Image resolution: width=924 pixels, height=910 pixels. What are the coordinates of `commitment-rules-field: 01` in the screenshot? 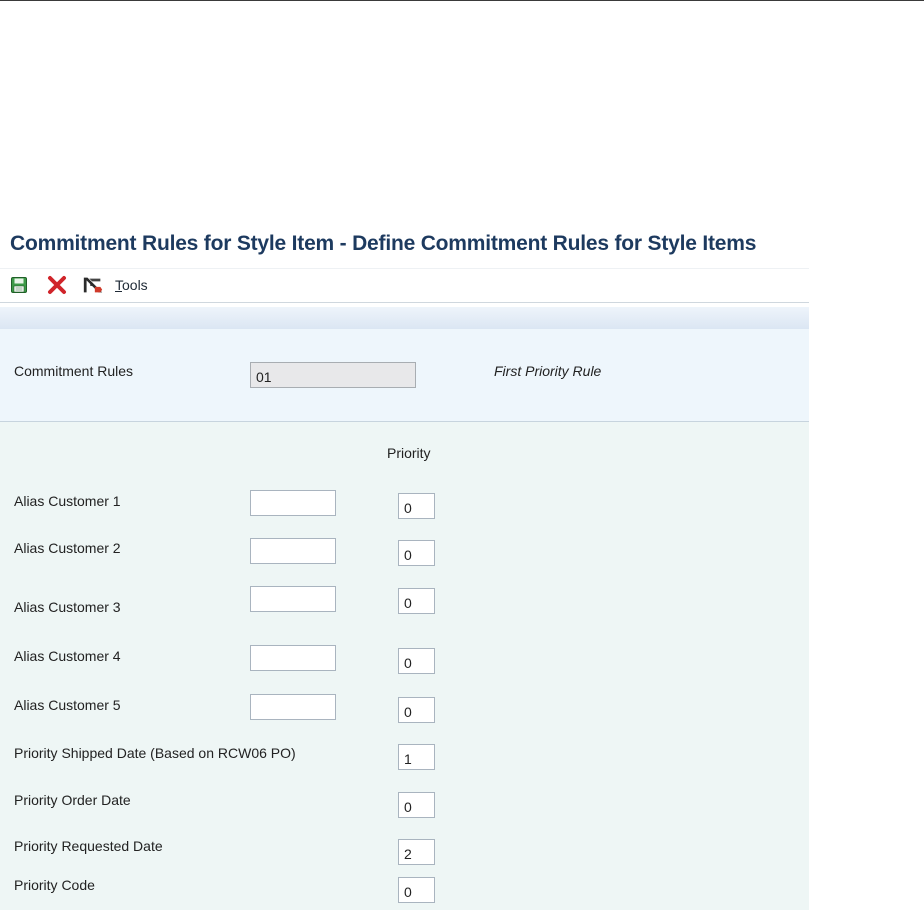 It's located at (333, 375).